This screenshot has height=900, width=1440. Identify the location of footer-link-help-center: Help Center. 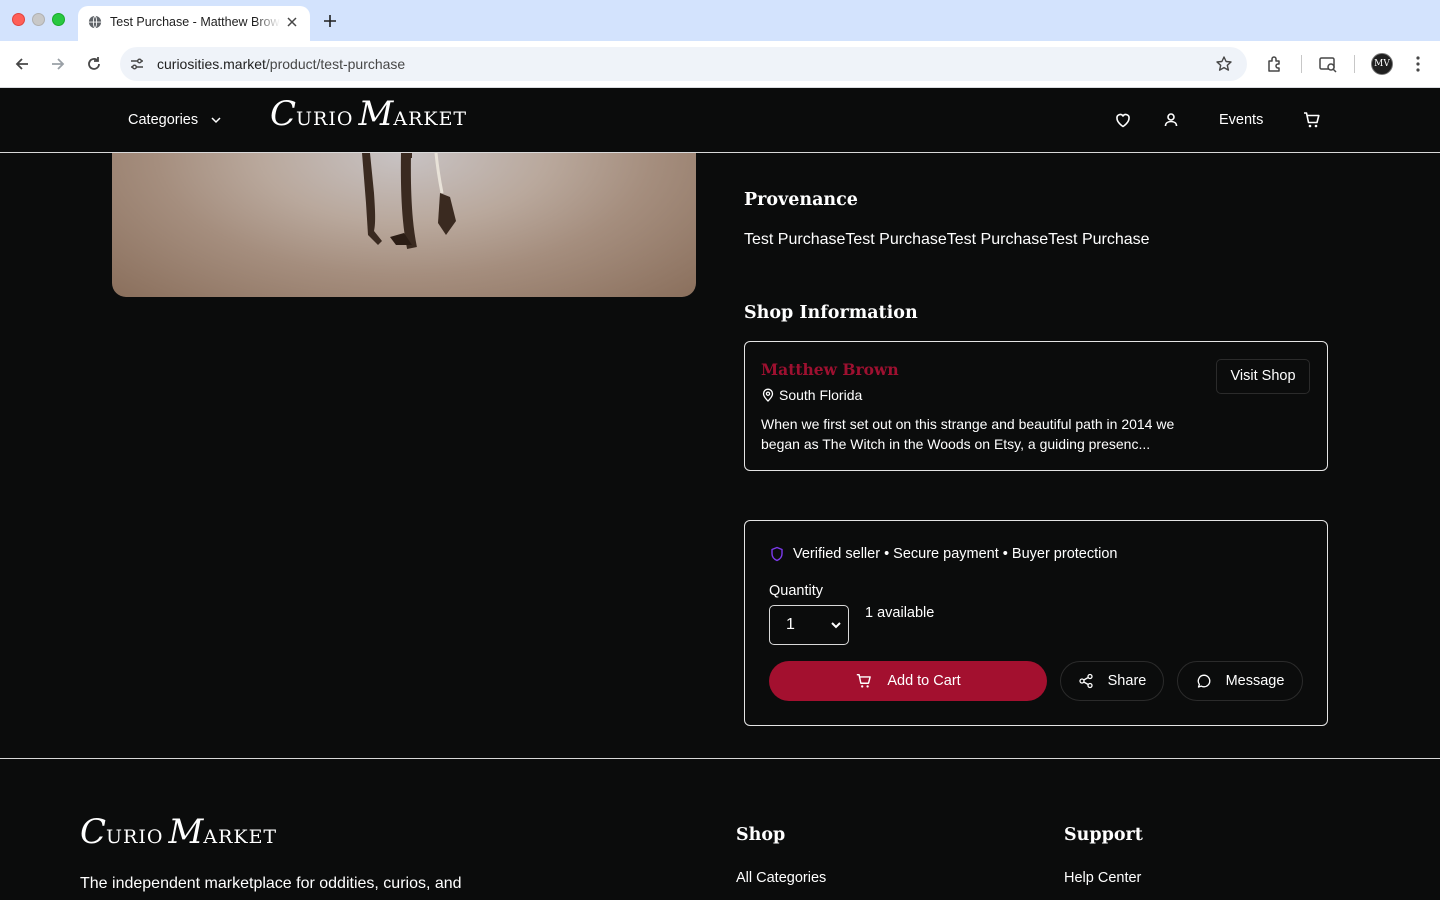
(1102, 878).